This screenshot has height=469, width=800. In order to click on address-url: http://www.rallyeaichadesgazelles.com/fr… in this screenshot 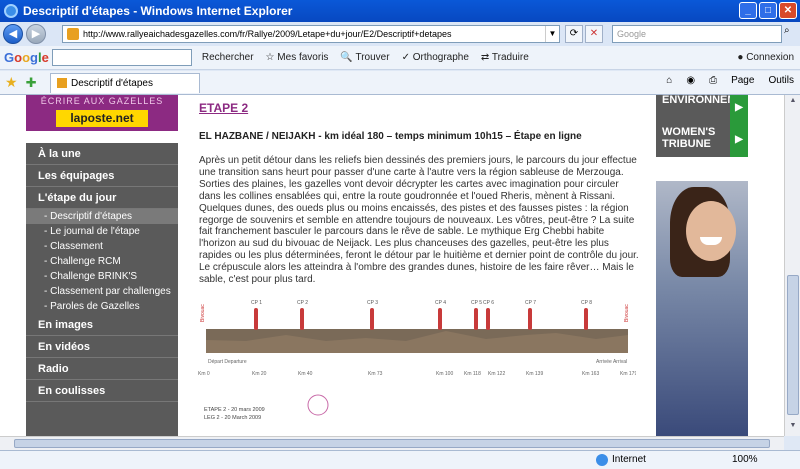, I will do `click(267, 34)`.